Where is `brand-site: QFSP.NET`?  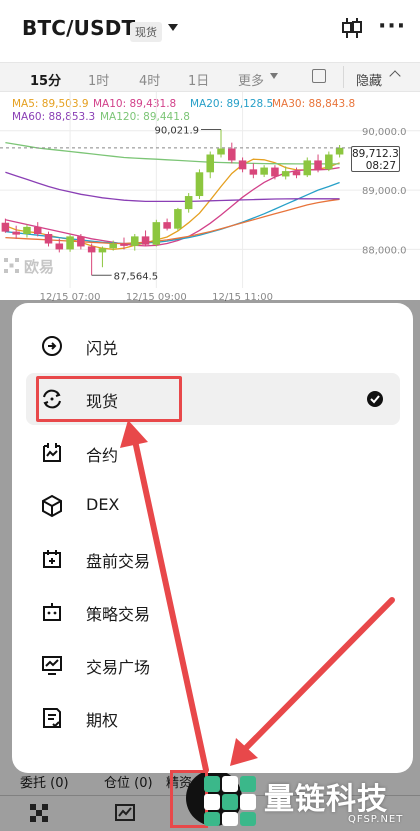 brand-site: QFSP.NET is located at coordinates (376, 819).